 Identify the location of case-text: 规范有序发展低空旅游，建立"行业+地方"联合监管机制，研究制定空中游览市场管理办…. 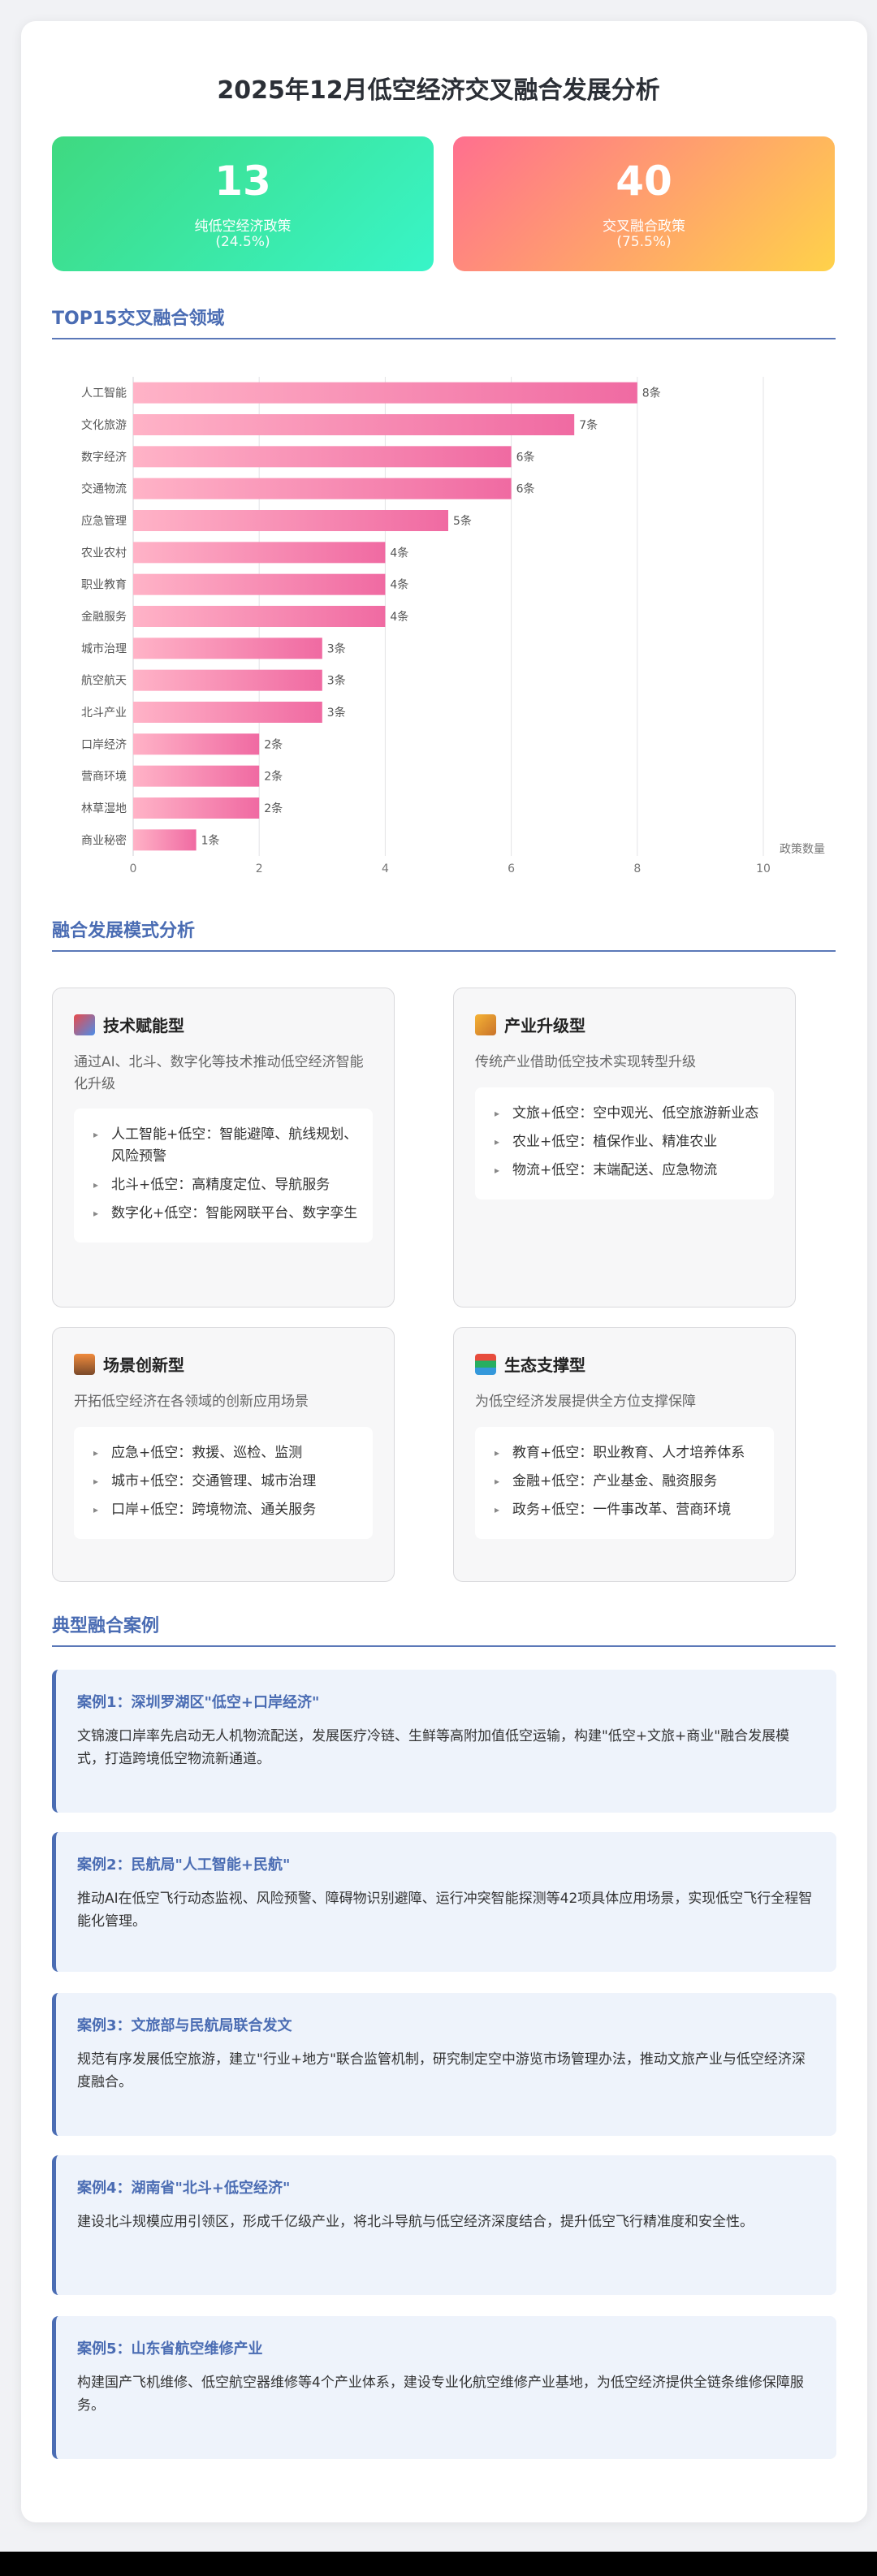
(441, 2071).